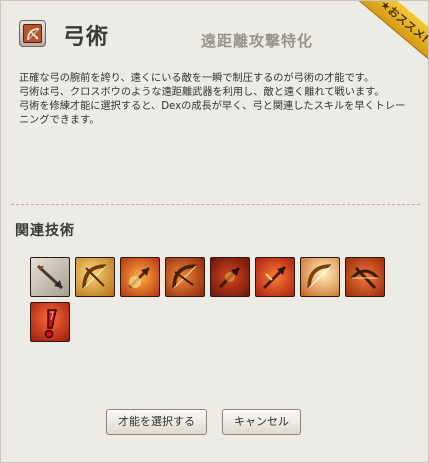 The height and width of the screenshot is (463, 429). I want to click on burning-arrow-icon, so click(230, 277).